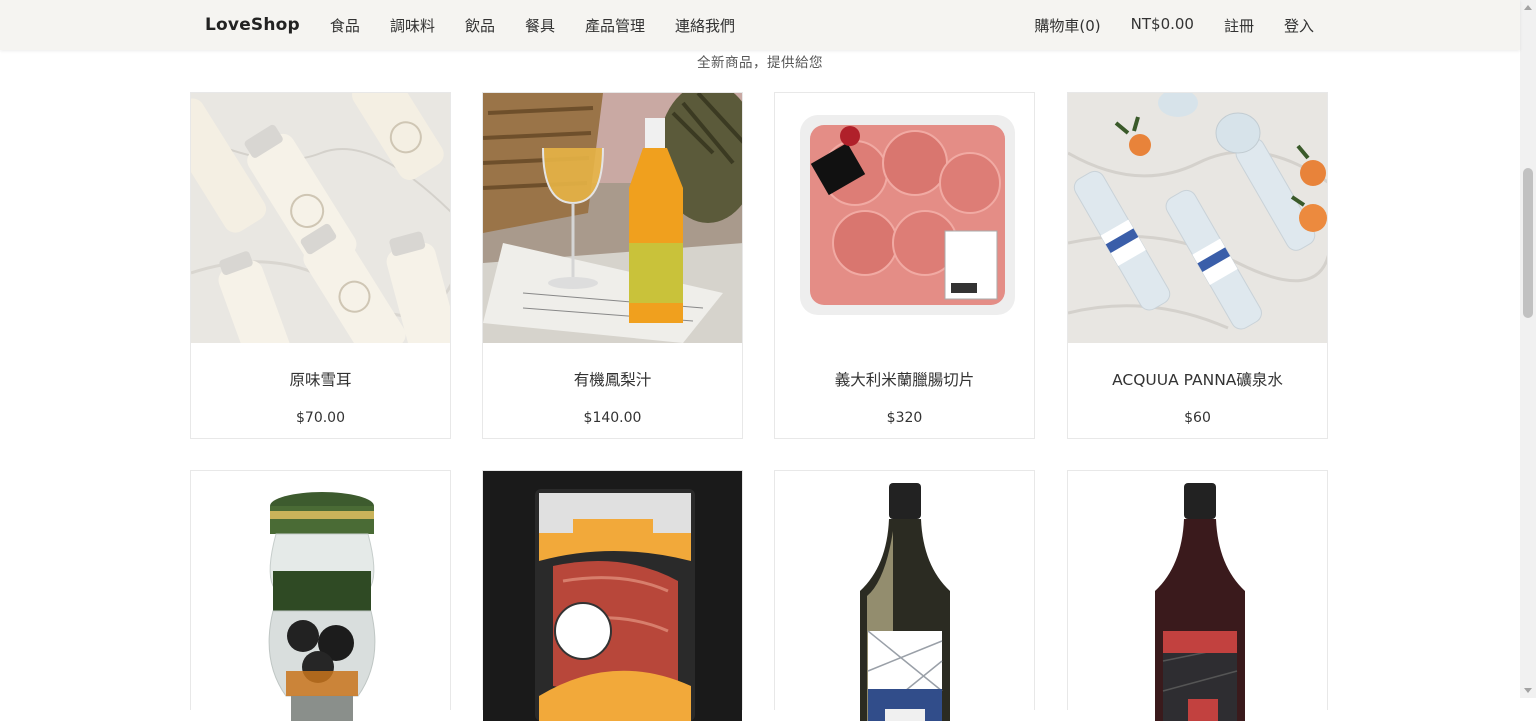 This screenshot has height=721, width=1536. Describe the element at coordinates (1528, 349) in the screenshot. I see `page-scrollbar` at that location.